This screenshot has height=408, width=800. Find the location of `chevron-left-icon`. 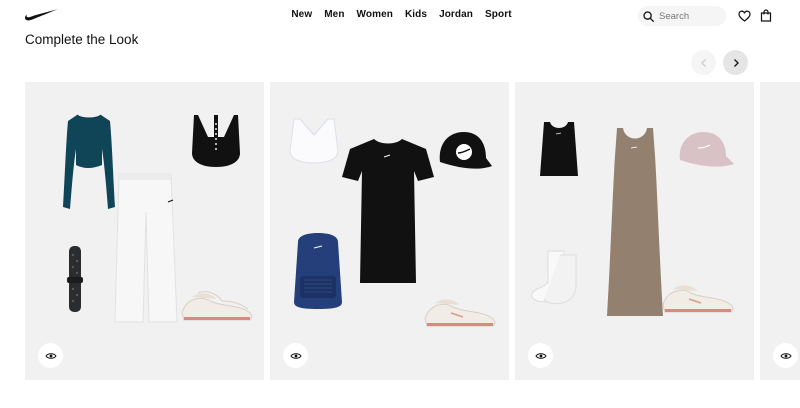

chevron-left-icon is located at coordinates (703, 62).